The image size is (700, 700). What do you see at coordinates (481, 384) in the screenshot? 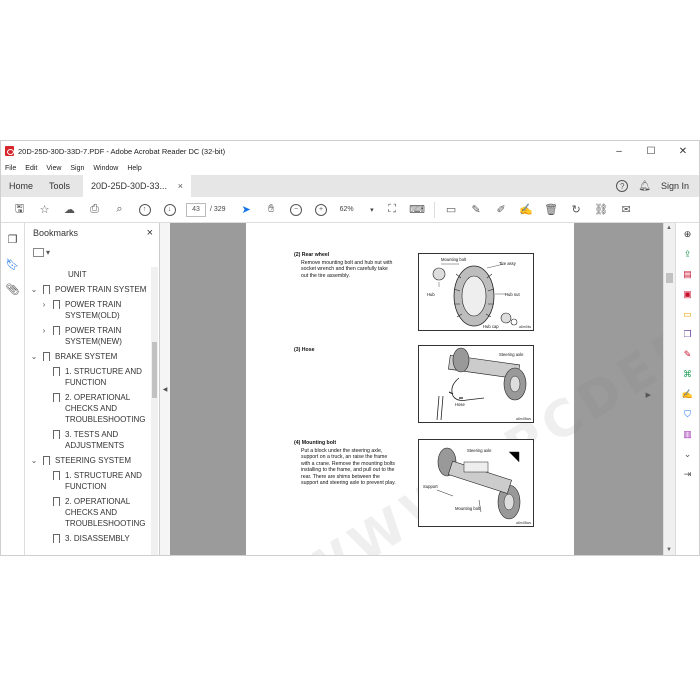
I see `hose-drawing` at bounding box center [481, 384].